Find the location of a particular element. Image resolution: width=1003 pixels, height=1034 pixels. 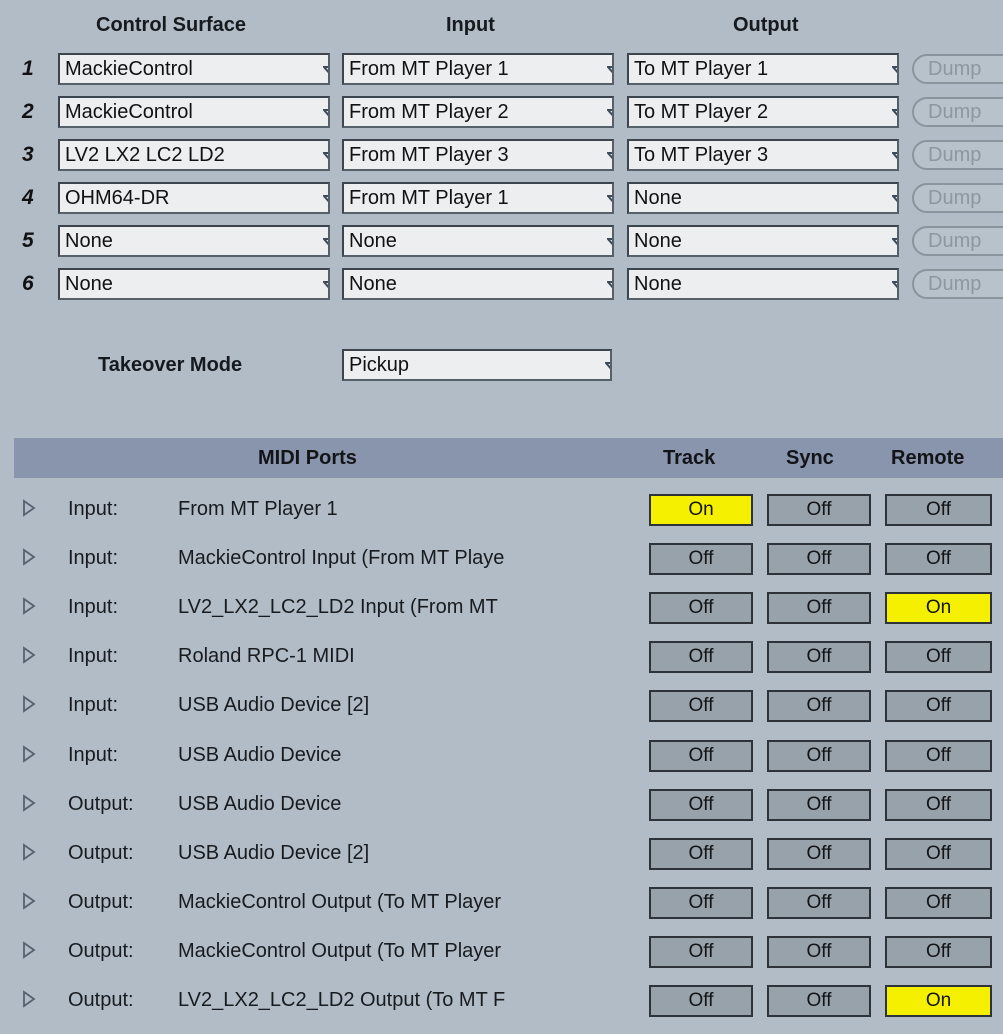

surface-row-number: 5 is located at coordinates (28, 240).